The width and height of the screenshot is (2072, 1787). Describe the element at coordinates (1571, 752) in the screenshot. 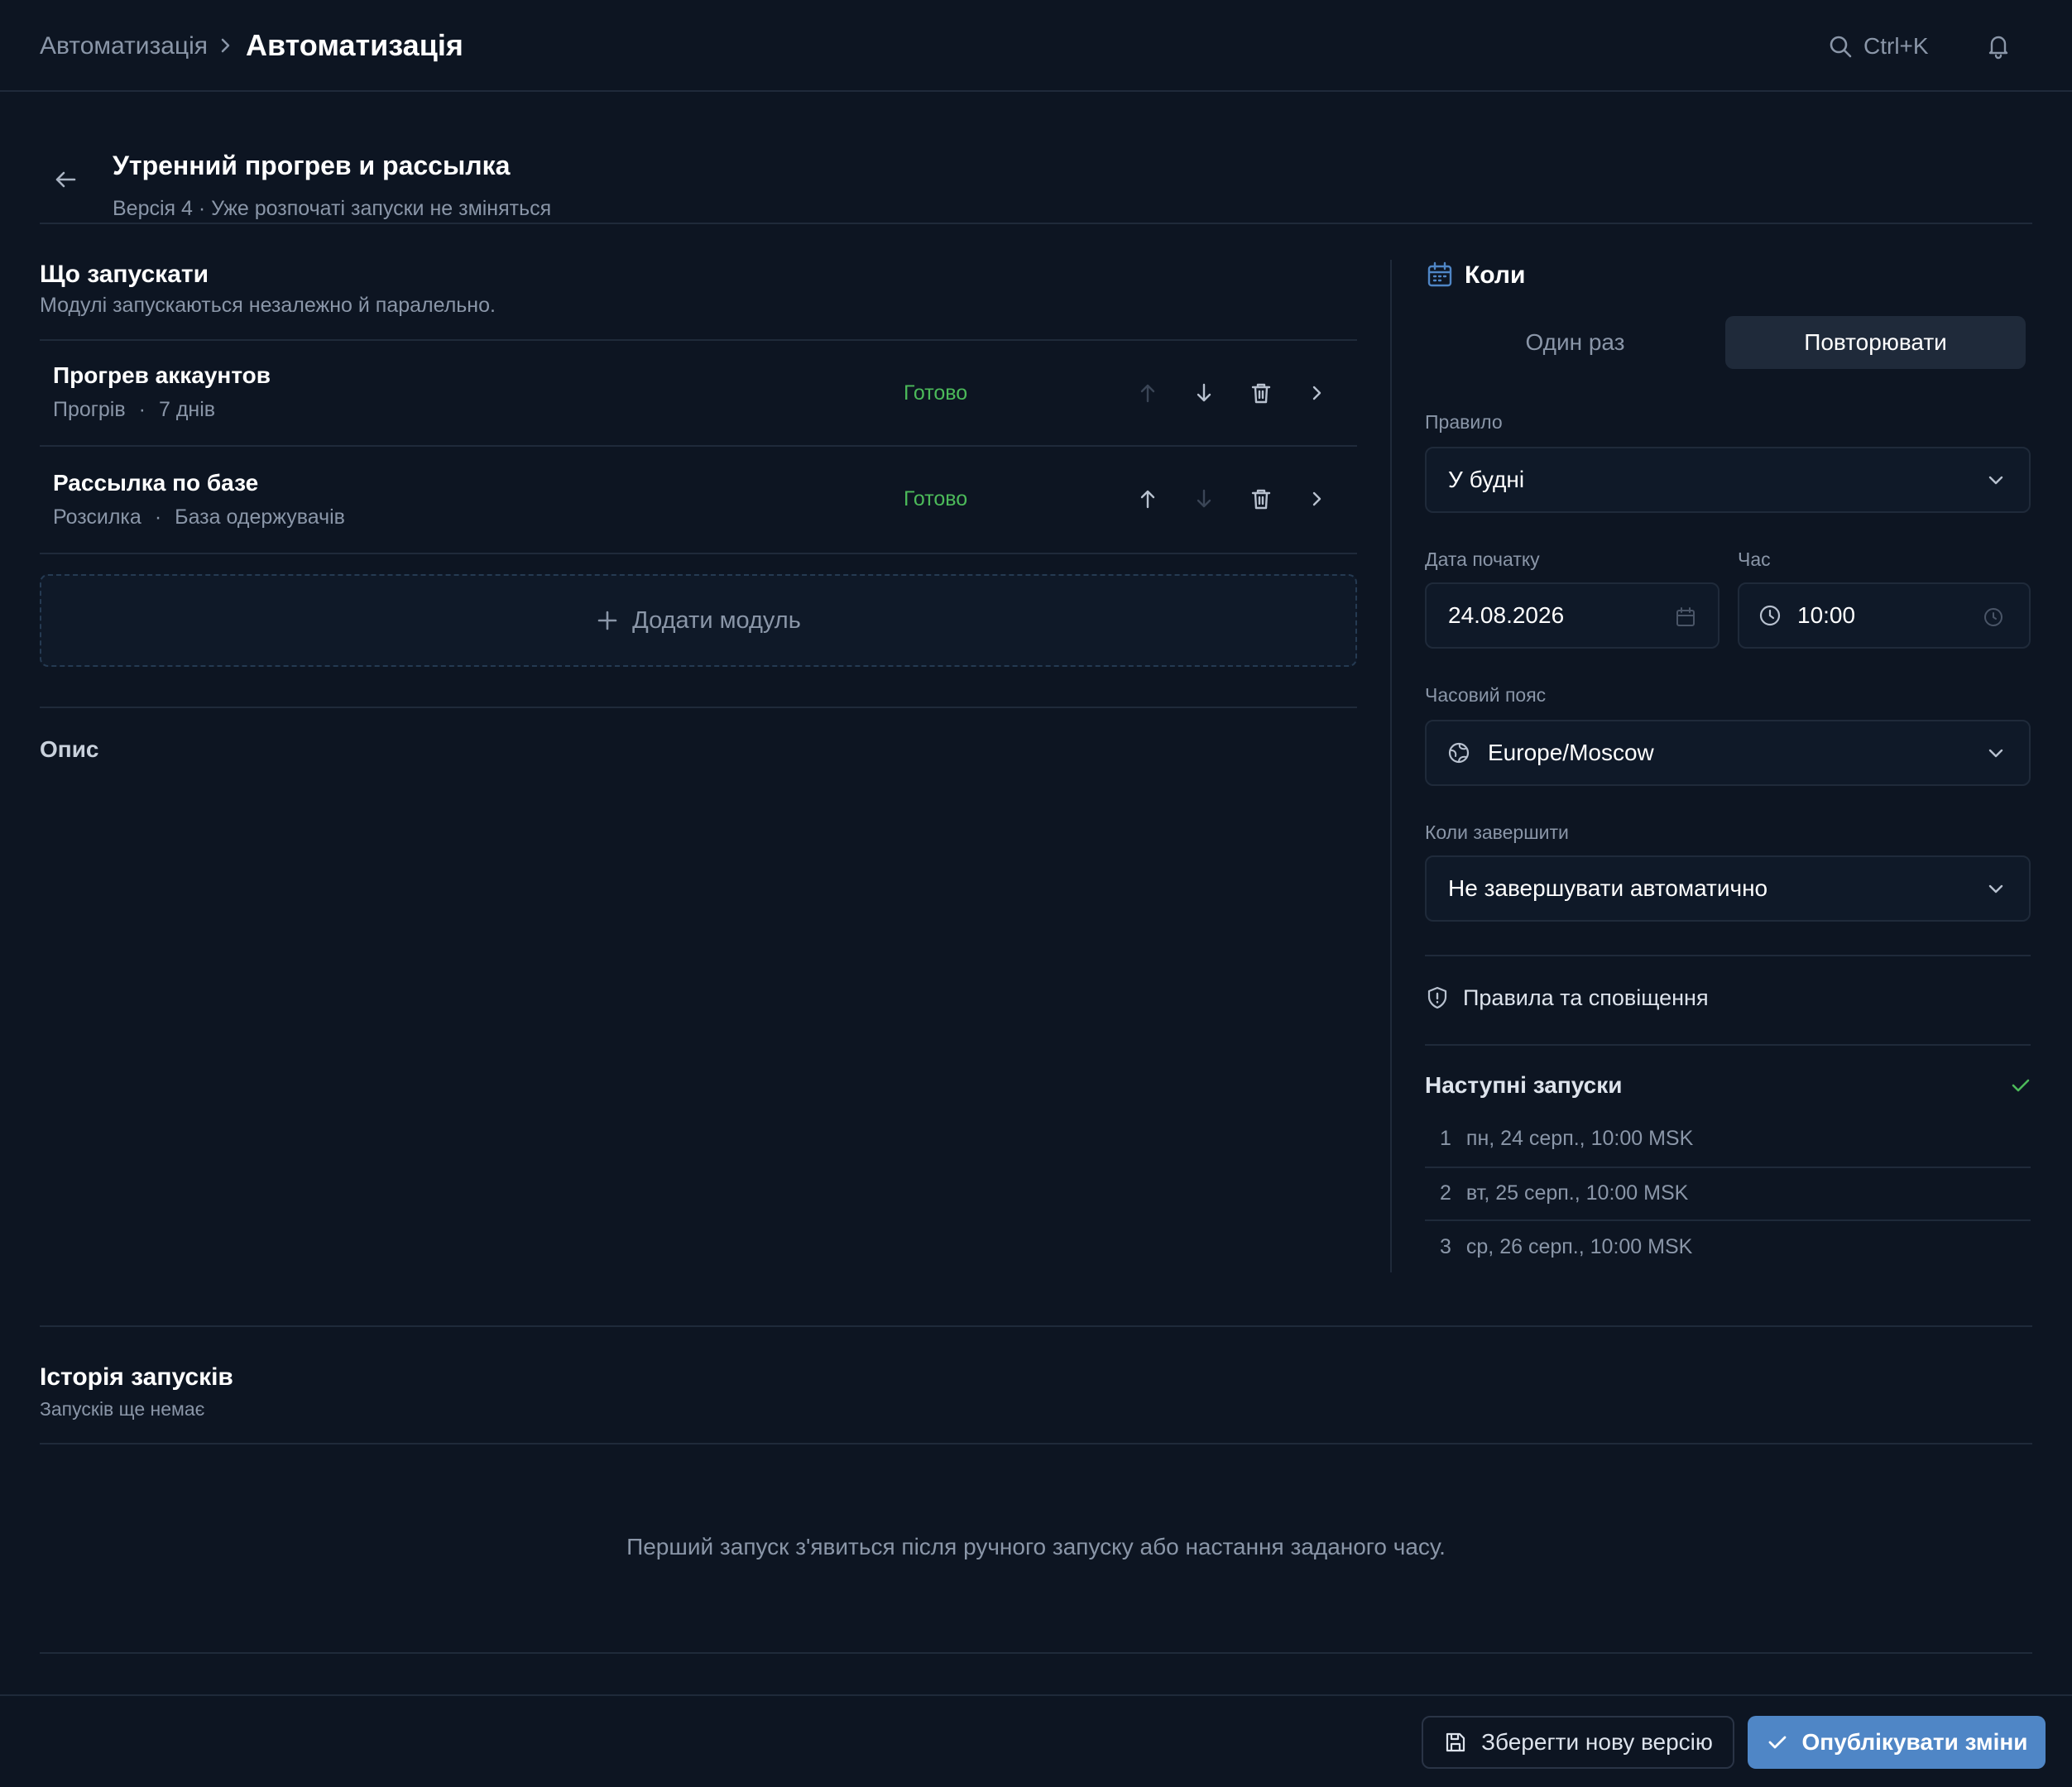

I see `timezone-value: Europe/Moscow` at that location.